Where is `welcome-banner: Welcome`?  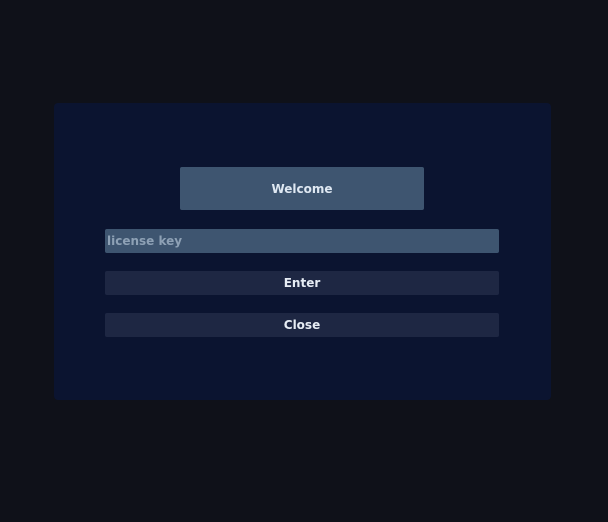 welcome-banner: Welcome is located at coordinates (302, 188).